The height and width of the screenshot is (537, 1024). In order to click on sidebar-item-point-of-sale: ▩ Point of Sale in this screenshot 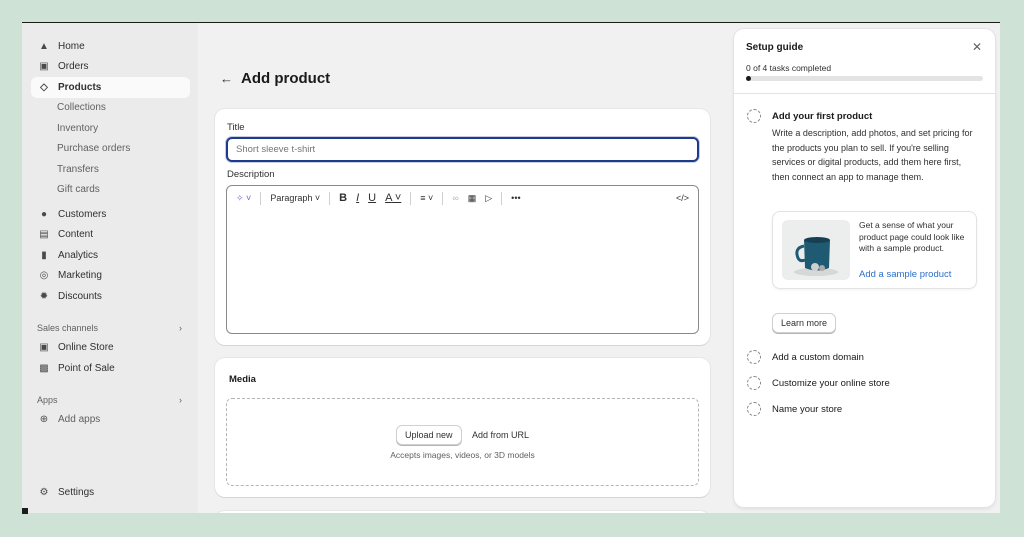, I will do `click(110, 368)`.